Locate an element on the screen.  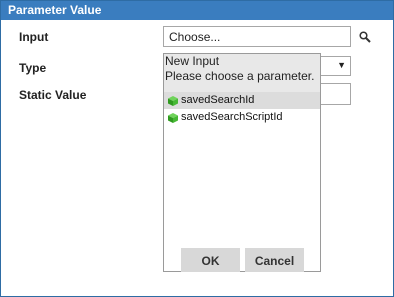
popup-title: New Input is located at coordinates (192, 61).